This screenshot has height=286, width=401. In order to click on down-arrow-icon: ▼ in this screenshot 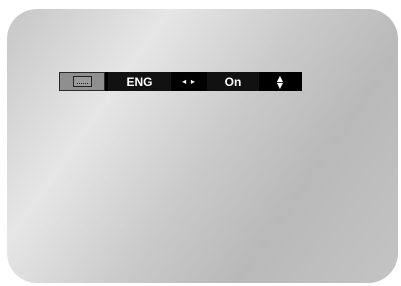, I will do `click(280, 85)`.